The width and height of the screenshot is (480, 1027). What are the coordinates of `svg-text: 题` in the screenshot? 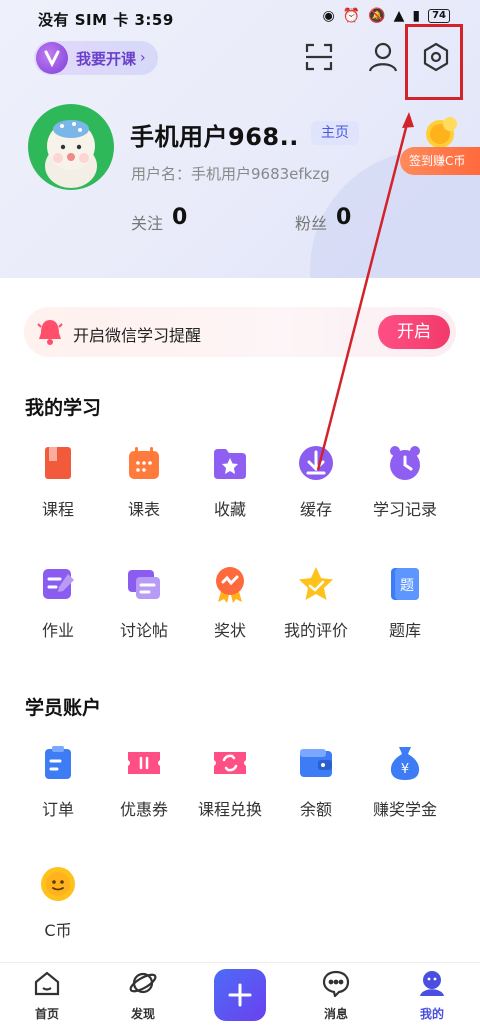 It's located at (407, 586).